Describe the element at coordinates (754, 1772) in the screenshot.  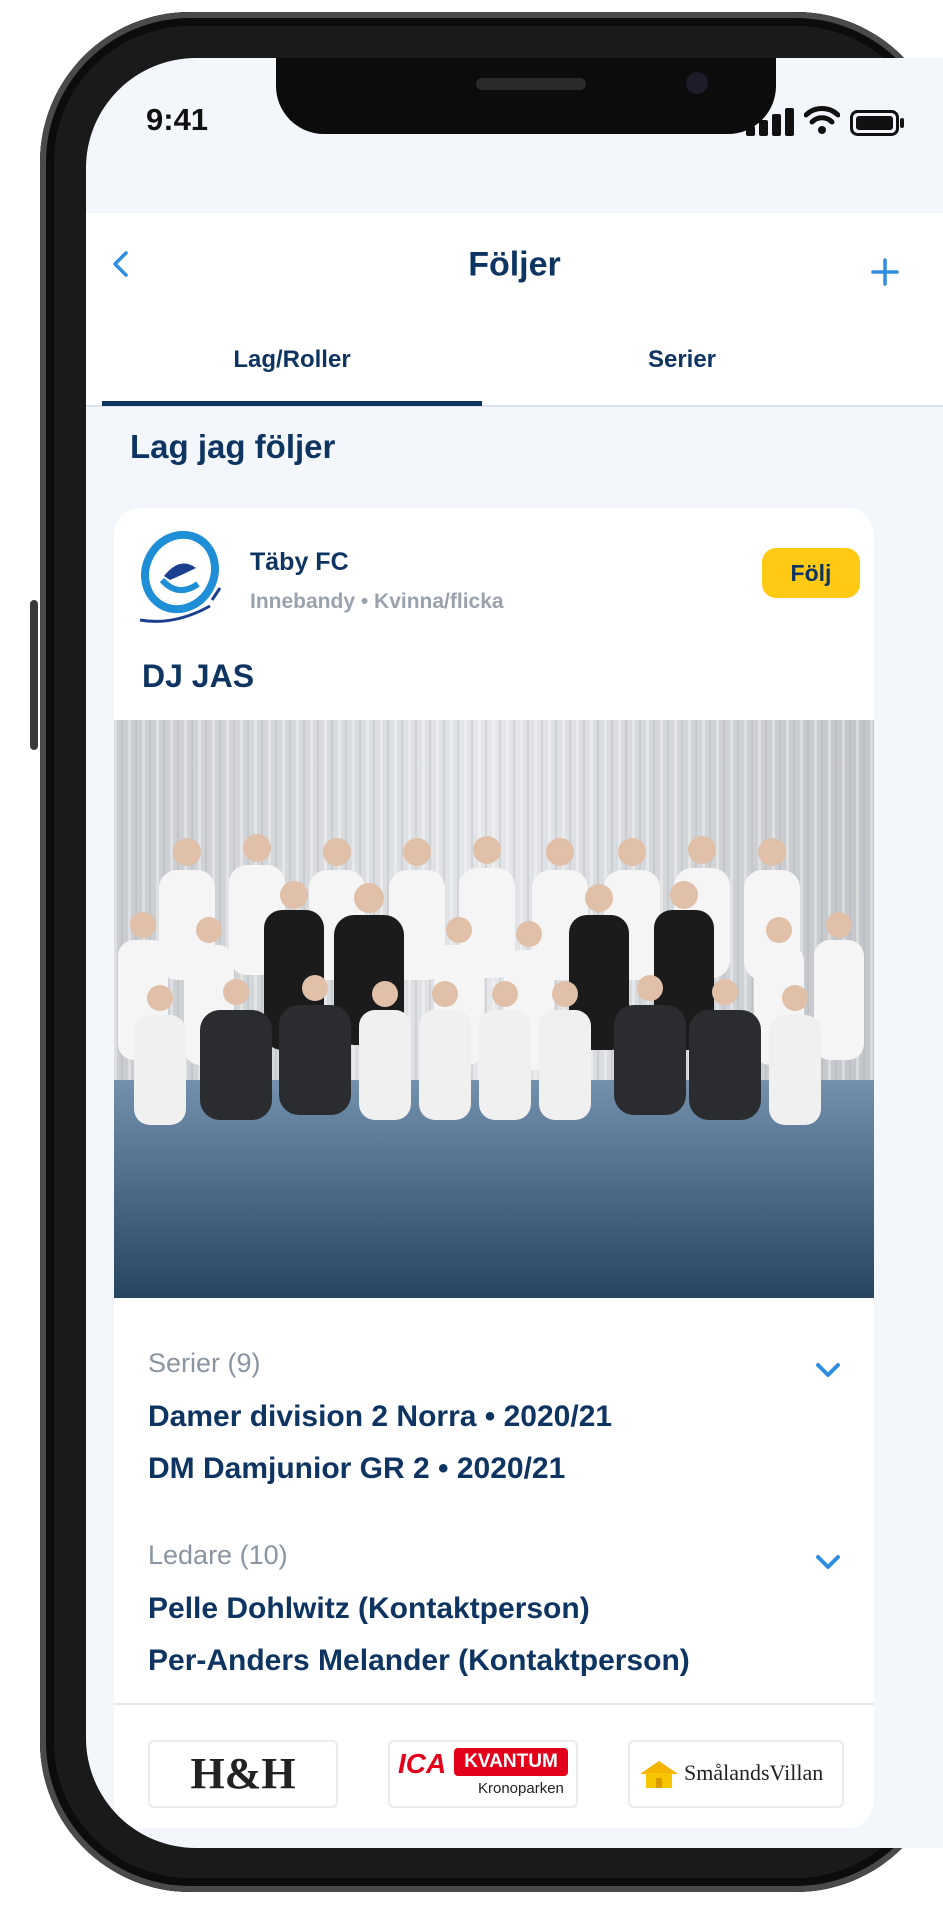
I see `smalandsvillan-logo: SmålandsVillan` at that location.